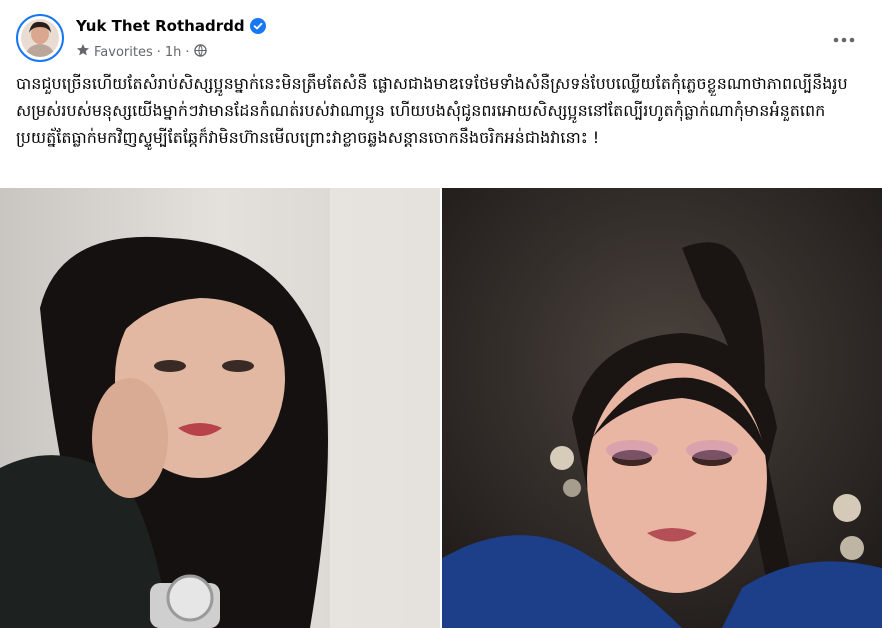  What do you see at coordinates (257, 28) in the screenshot?
I see `verified-badge-icon` at bounding box center [257, 28].